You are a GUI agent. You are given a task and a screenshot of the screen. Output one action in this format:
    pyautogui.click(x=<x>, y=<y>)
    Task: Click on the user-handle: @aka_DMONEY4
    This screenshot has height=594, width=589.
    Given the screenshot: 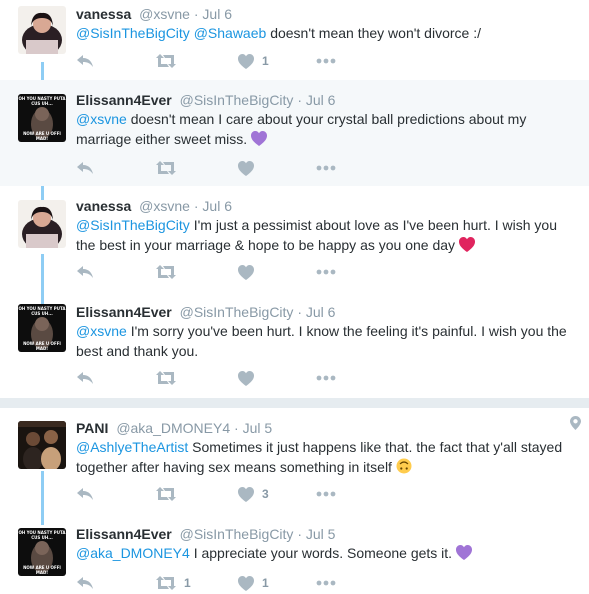 What is the action you would take?
    pyautogui.click(x=173, y=428)
    